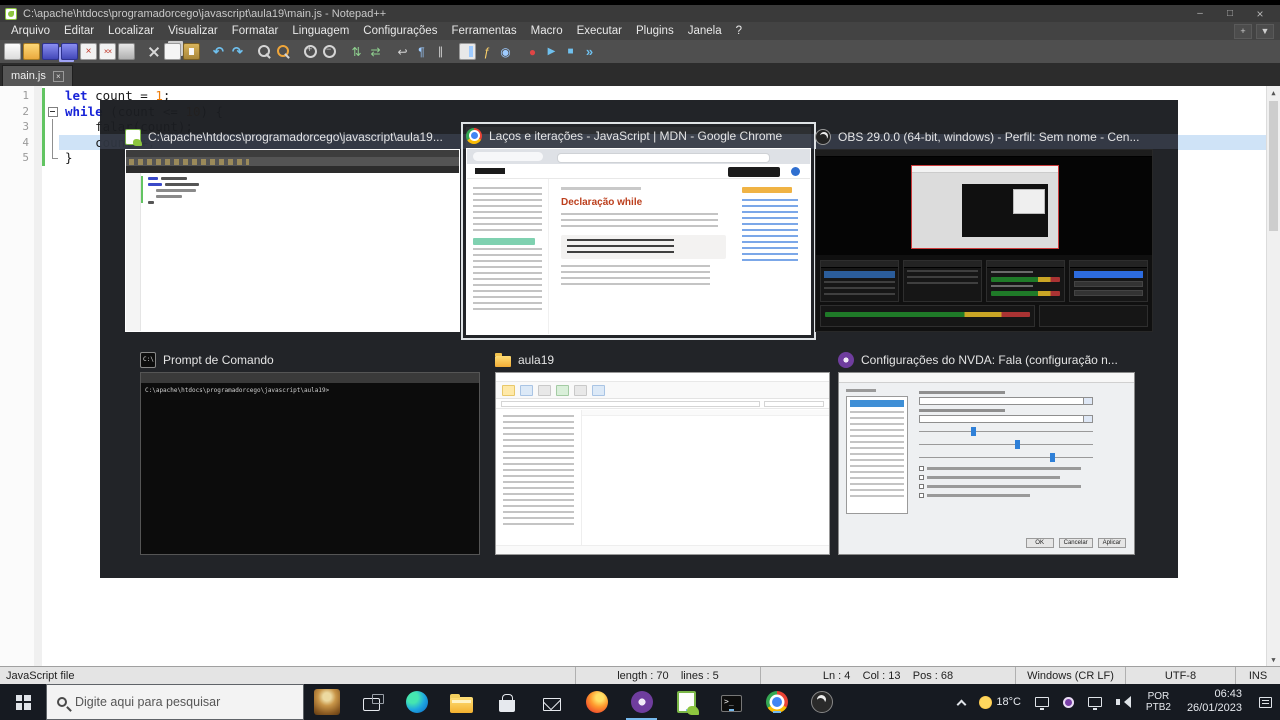 The image size is (1280, 720). What do you see at coordinates (705, 31) in the screenshot?
I see `menu-item: Janela` at bounding box center [705, 31].